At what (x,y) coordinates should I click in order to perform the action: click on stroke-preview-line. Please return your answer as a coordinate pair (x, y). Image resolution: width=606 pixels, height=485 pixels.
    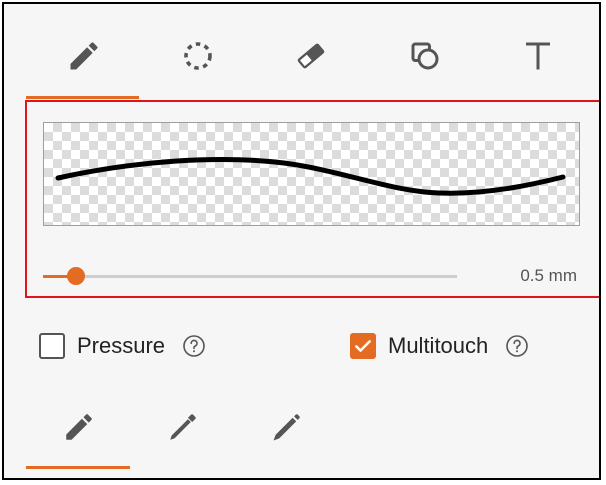
    Looking at the image, I should click on (310, 176).